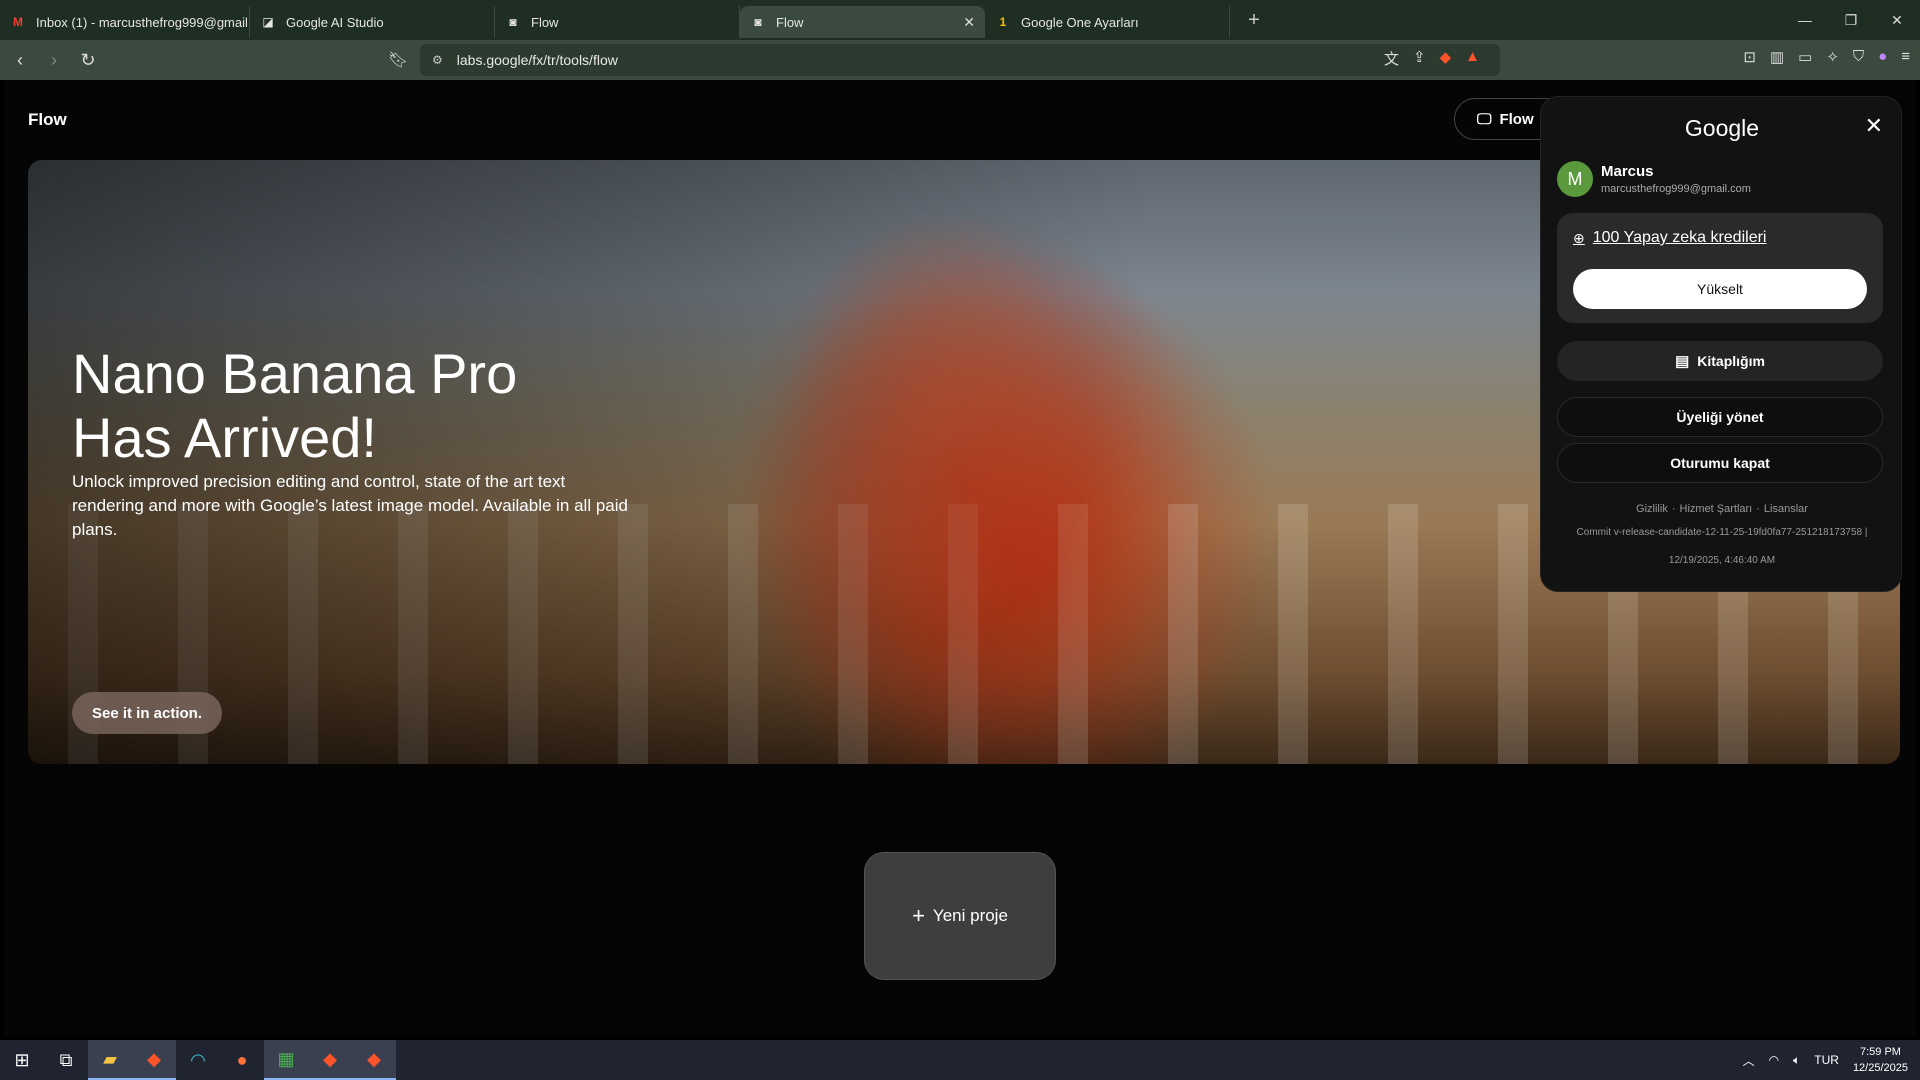 The width and height of the screenshot is (1920, 1080). What do you see at coordinates (1627, 171) in the screenshot?
I see `account-name: Marcus` at bounding box center [1627, 171].